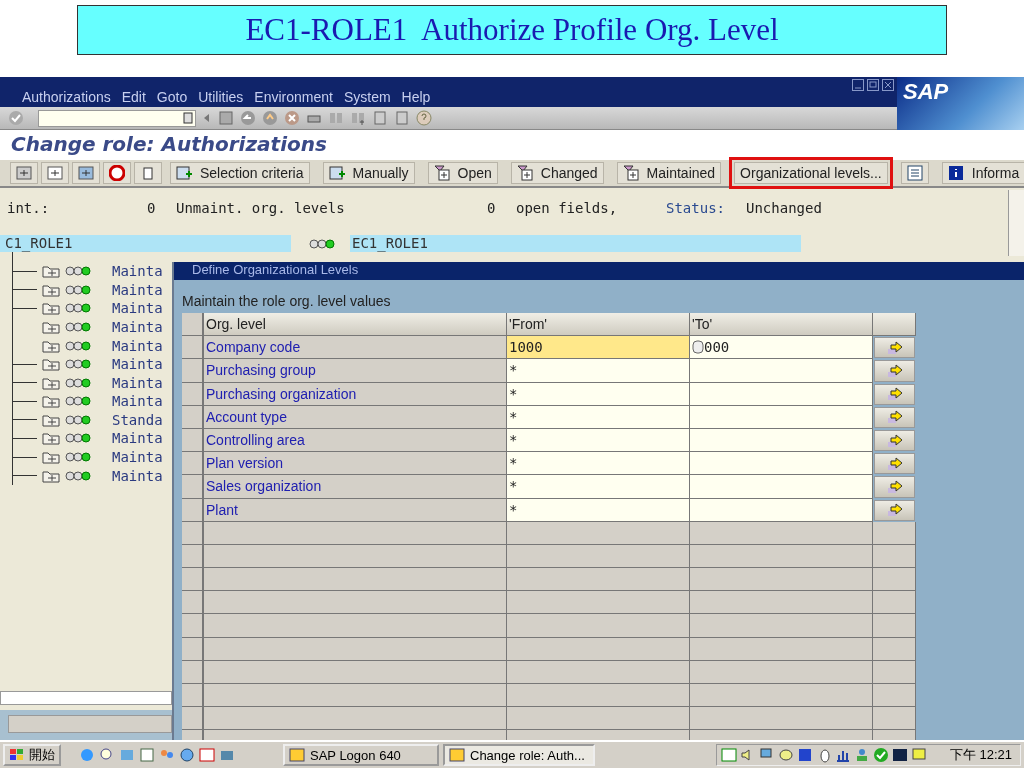  Describe the element at coordinates (982, 173) in the screenshot. I see `toolbar-button: Informa` at that location.